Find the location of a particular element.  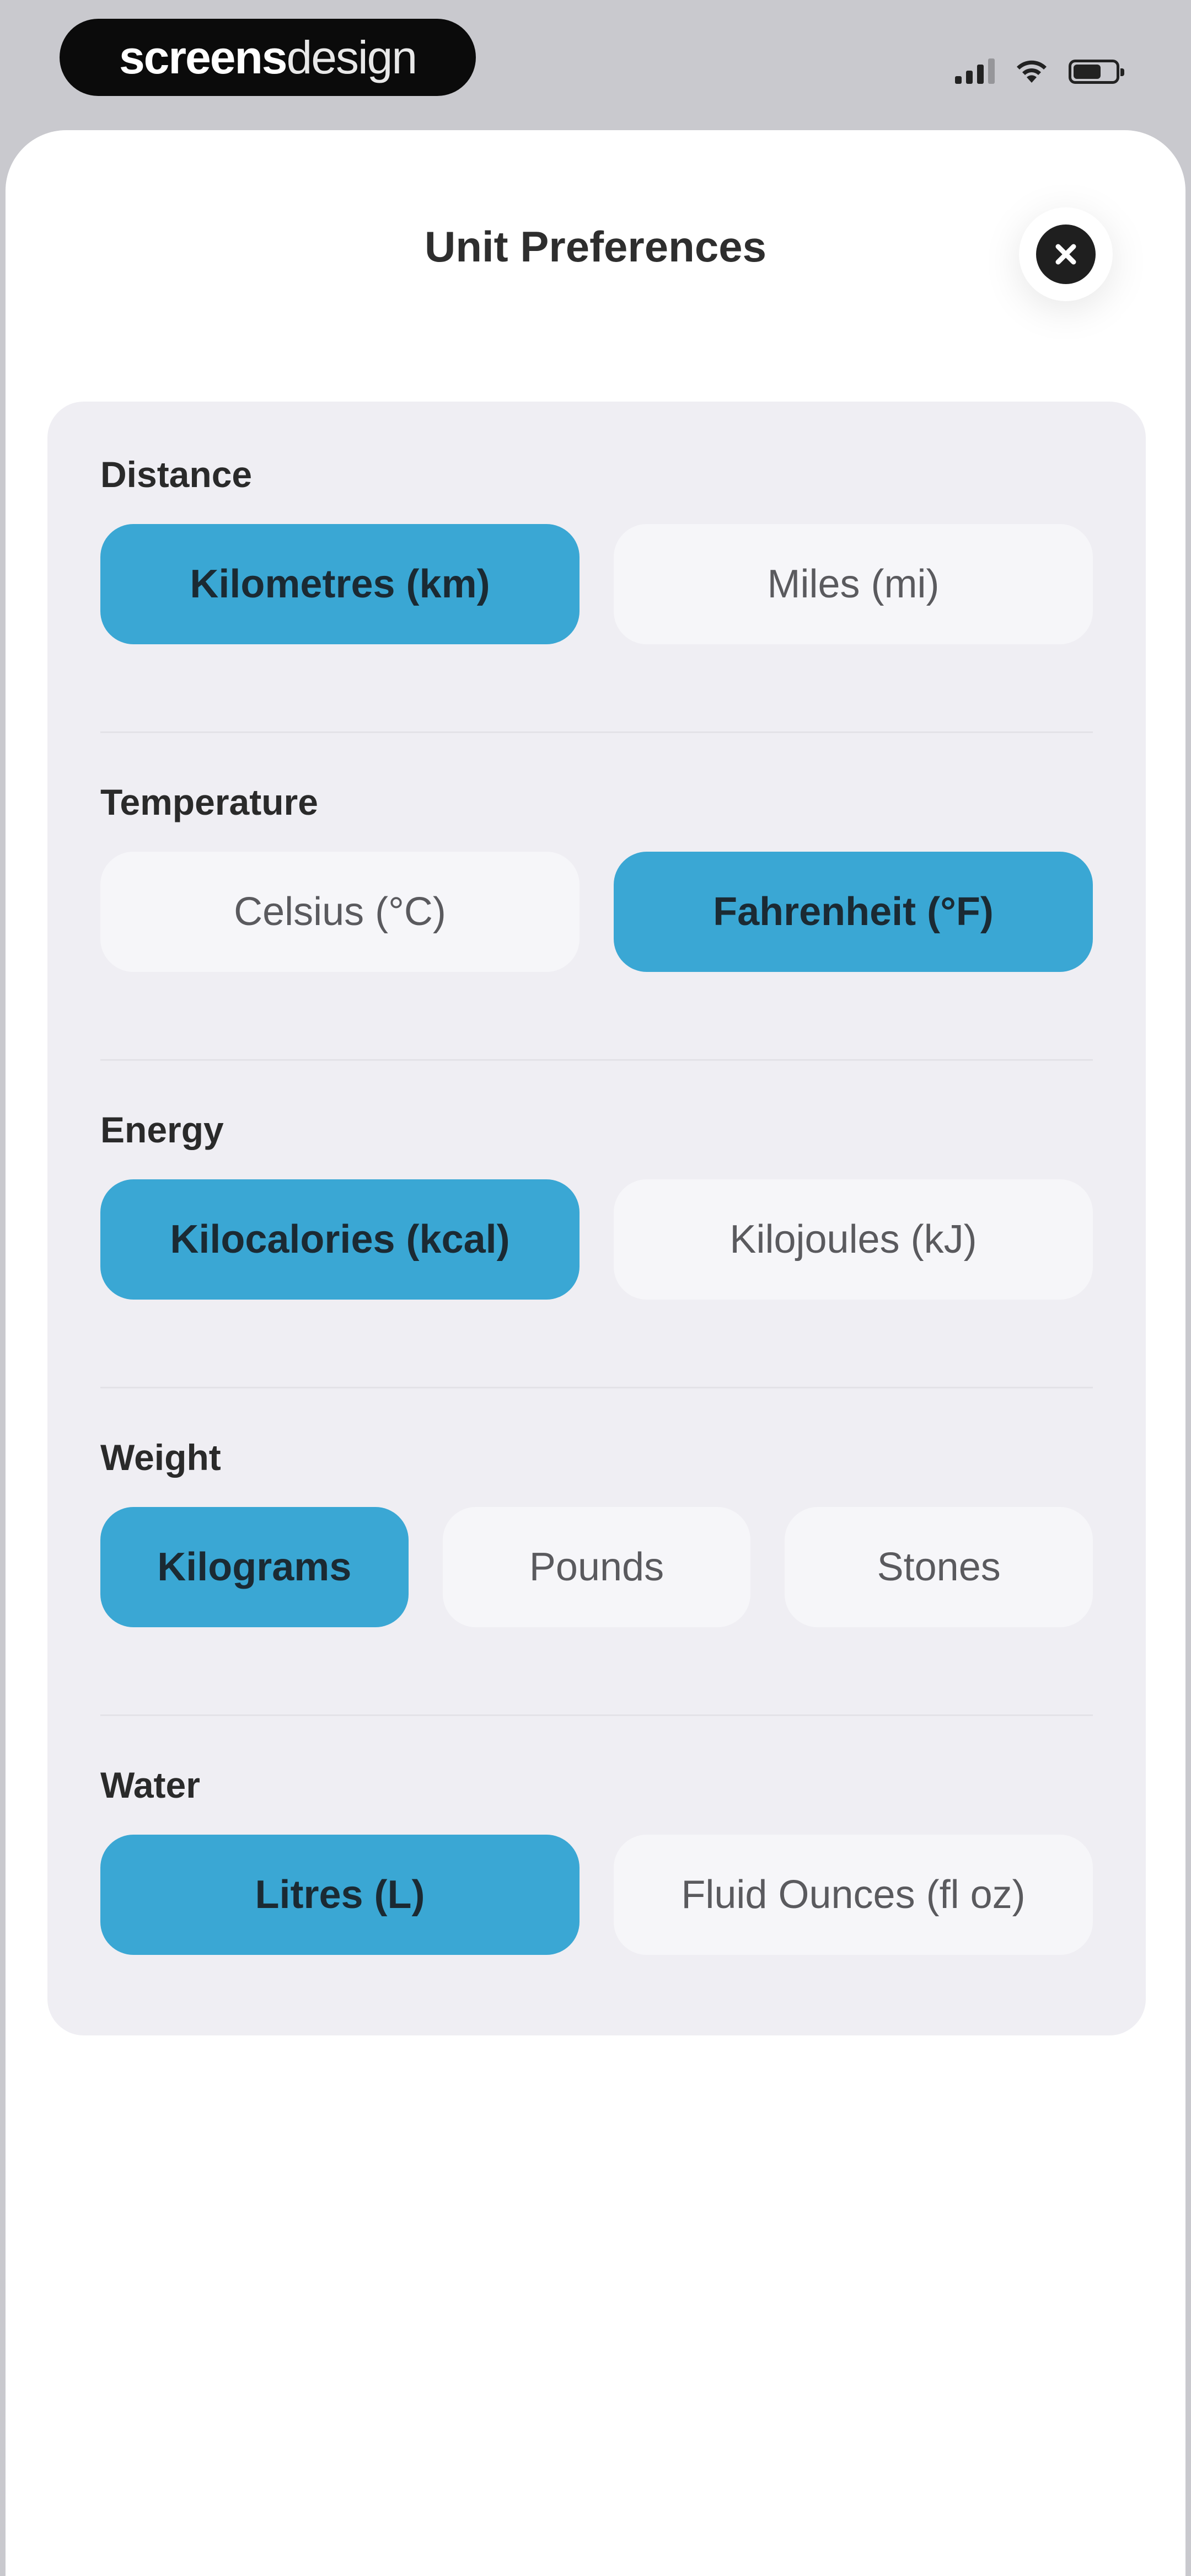

option-stones: Stones is located at coordinates (939, 1567).